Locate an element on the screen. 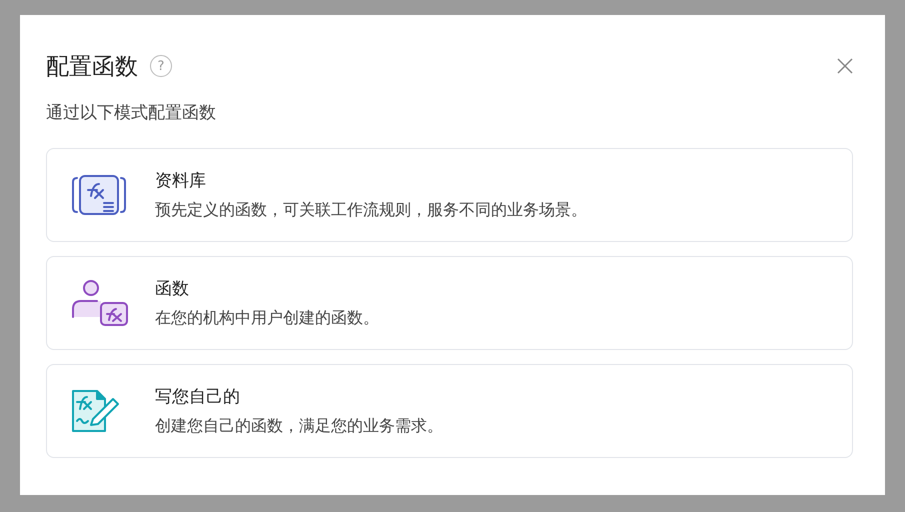 This screenshot has height=512, width=905. option-title: 写您自己的 is located at coordinates (198, 397).